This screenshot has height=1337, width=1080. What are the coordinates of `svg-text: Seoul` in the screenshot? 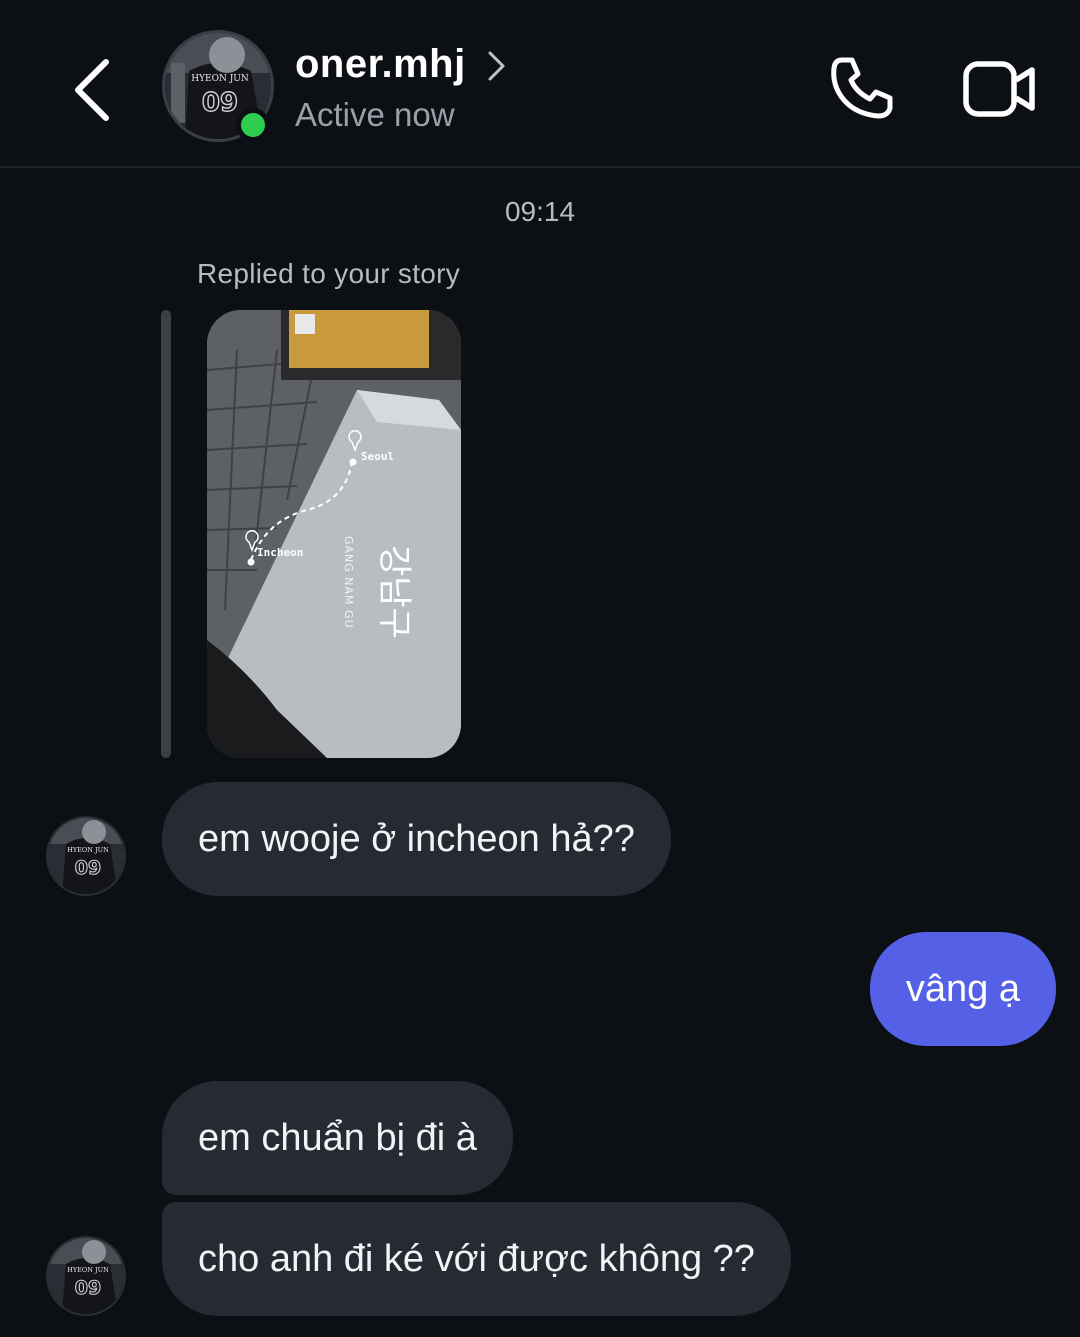 It's located at (377, 456).